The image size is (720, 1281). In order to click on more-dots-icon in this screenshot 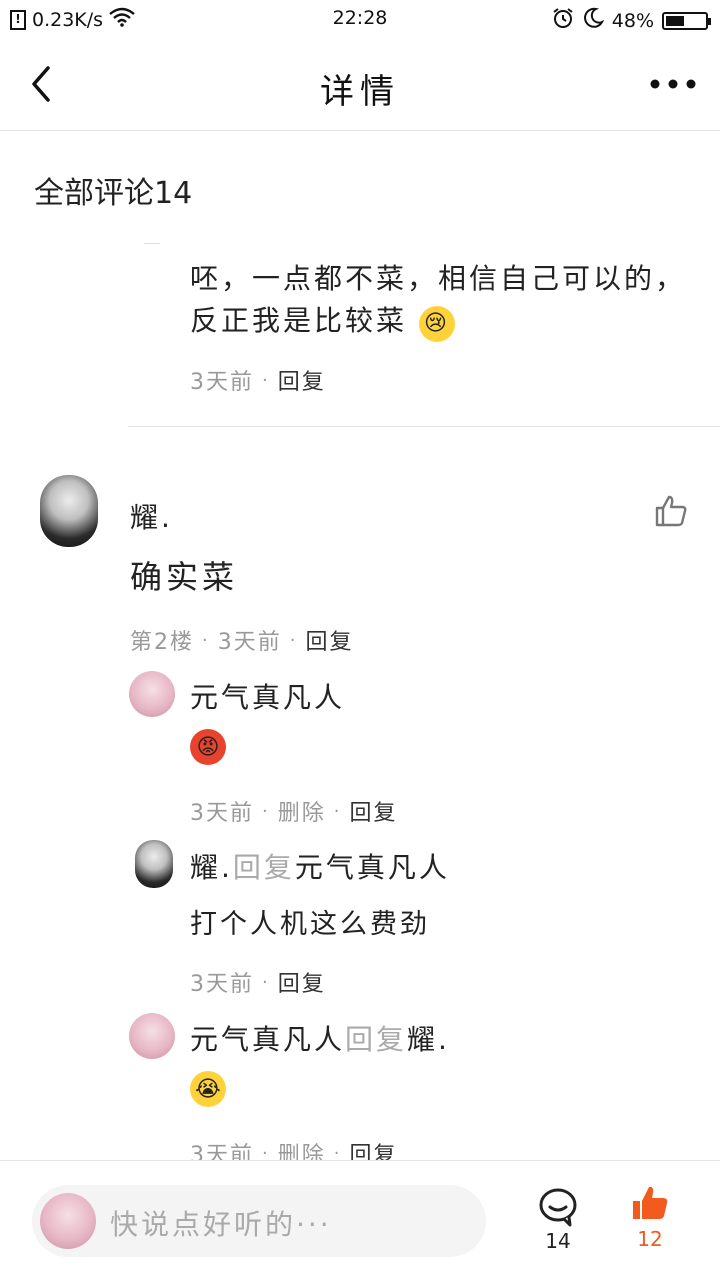, I will do `click(673, 84)`.